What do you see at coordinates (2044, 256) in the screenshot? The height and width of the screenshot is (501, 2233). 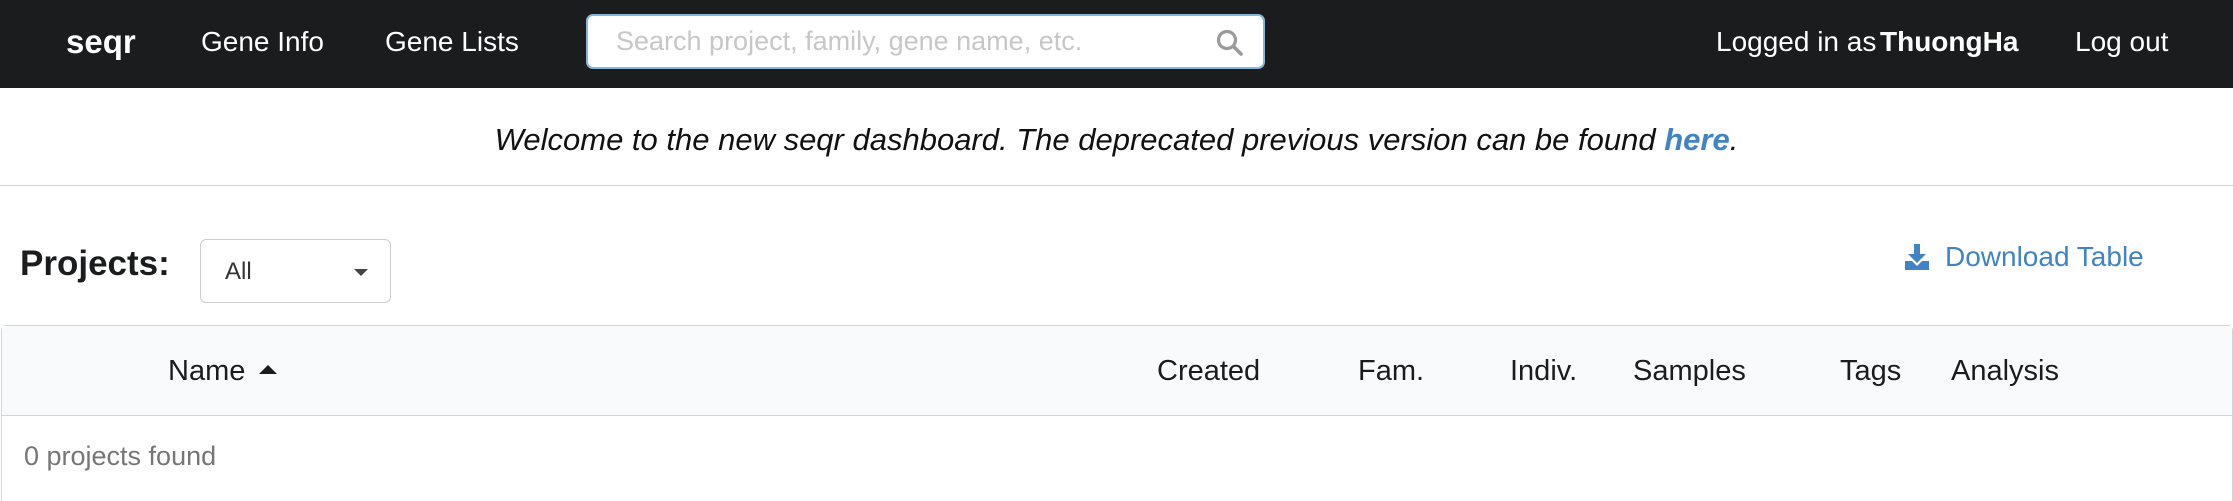 I see `download-label: Download Table` at bounding box center [2044, 256].